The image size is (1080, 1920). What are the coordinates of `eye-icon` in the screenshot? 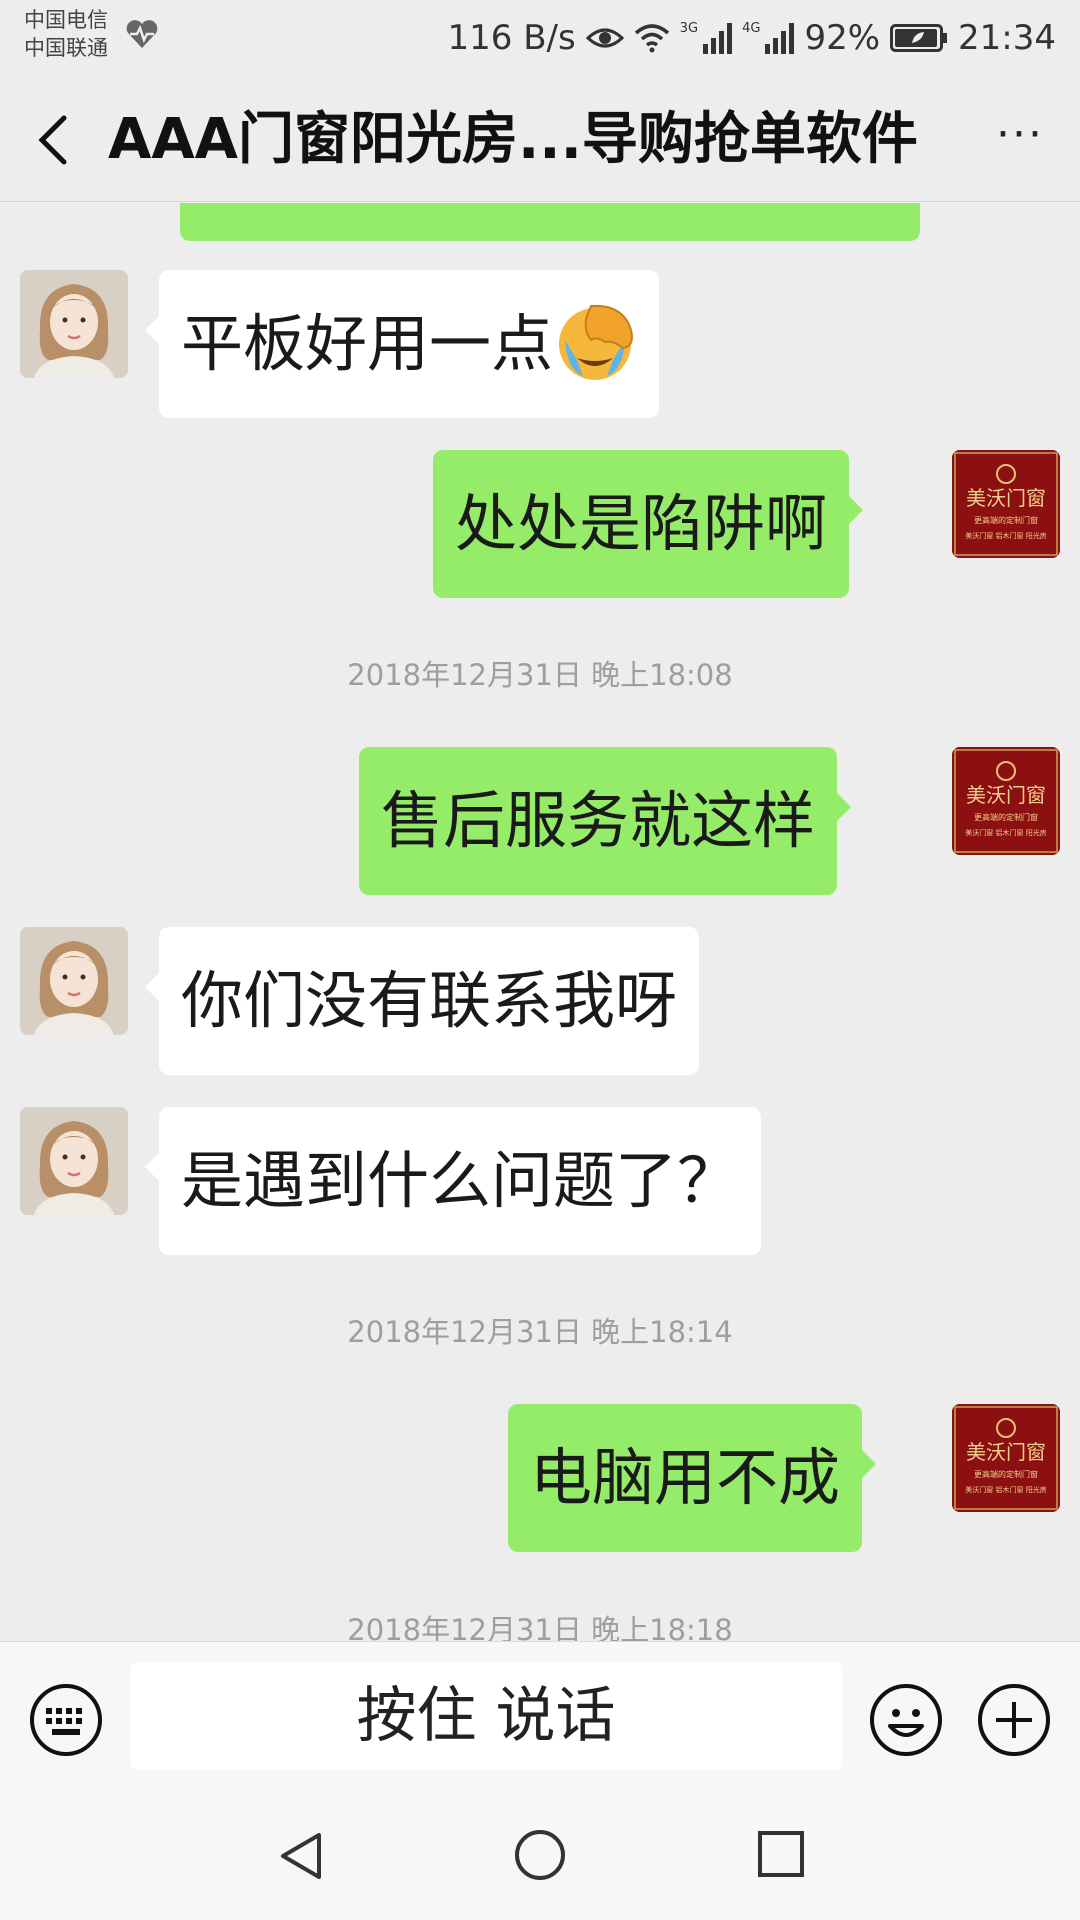 It's located at (604, 38).